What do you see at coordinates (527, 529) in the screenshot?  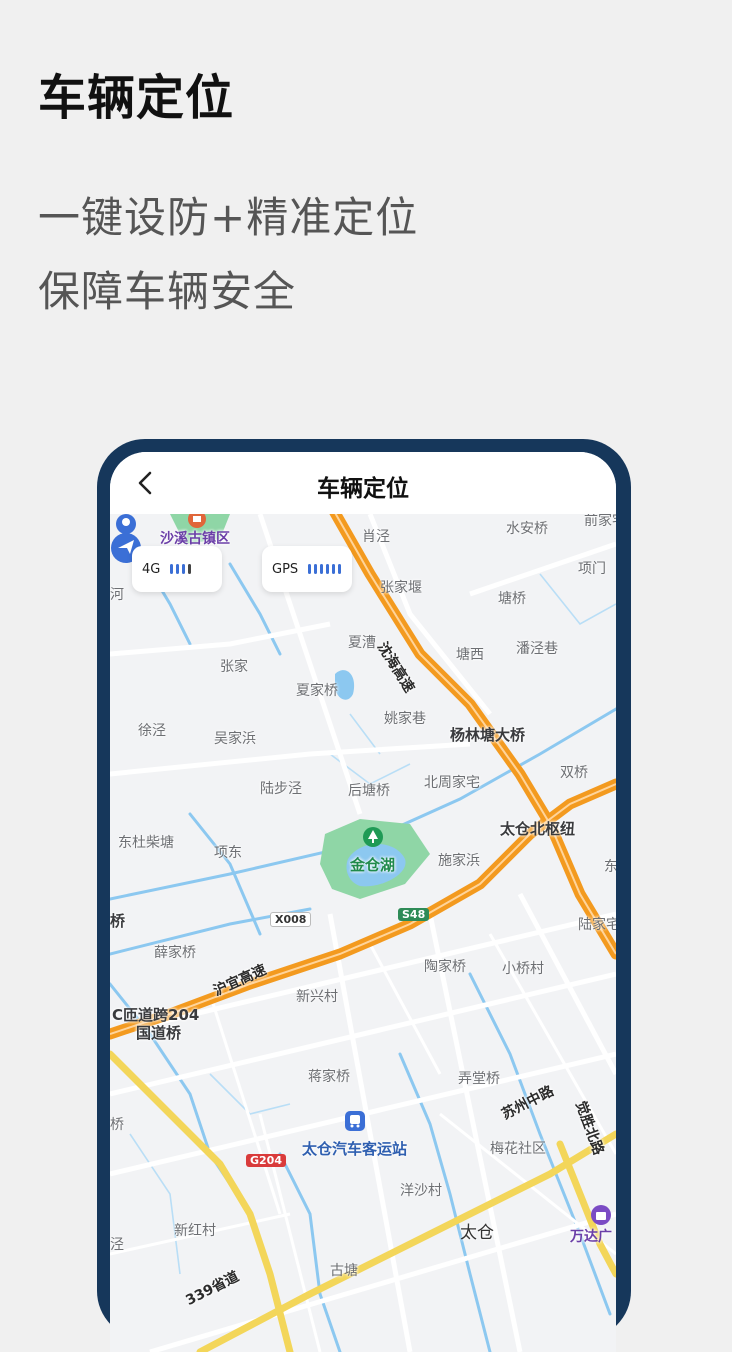 I see `map-label: 水安桥` at bounding box center [527, 529].